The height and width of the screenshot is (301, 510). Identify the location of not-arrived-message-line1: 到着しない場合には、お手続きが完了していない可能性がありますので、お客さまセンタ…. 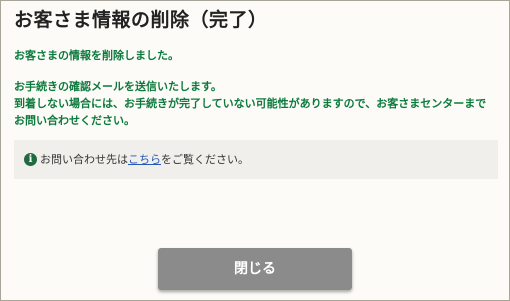
(250, 103).